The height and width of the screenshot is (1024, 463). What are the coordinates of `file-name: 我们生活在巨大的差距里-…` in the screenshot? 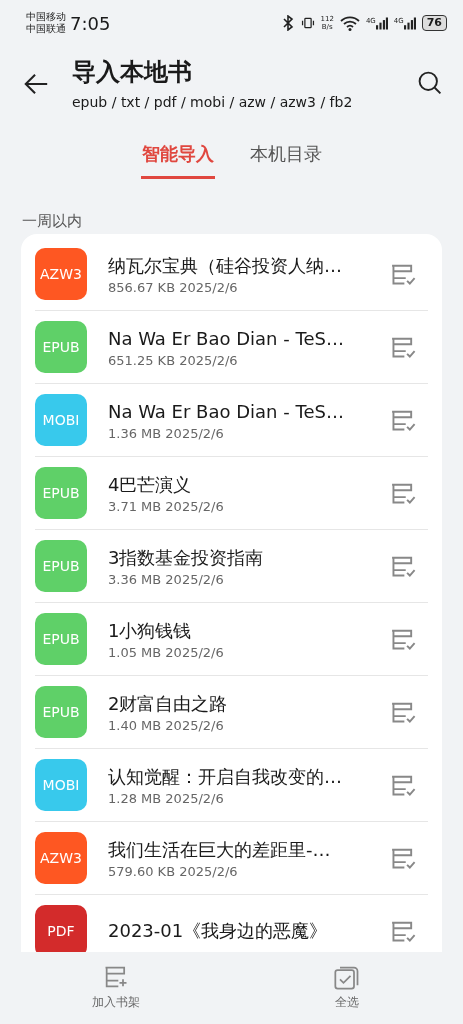 It's located at (248, 849).